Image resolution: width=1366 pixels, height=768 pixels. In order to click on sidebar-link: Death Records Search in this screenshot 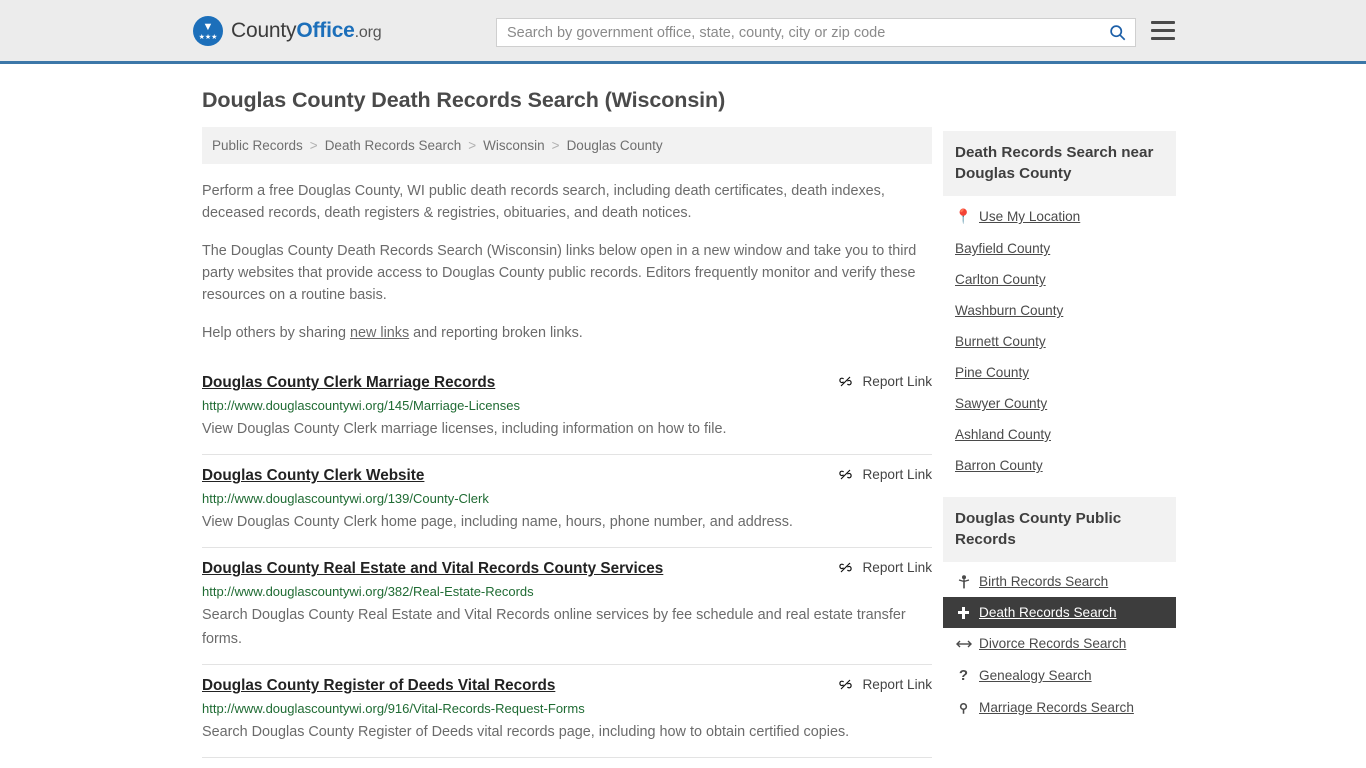, I will do `click(1048, 612)`.